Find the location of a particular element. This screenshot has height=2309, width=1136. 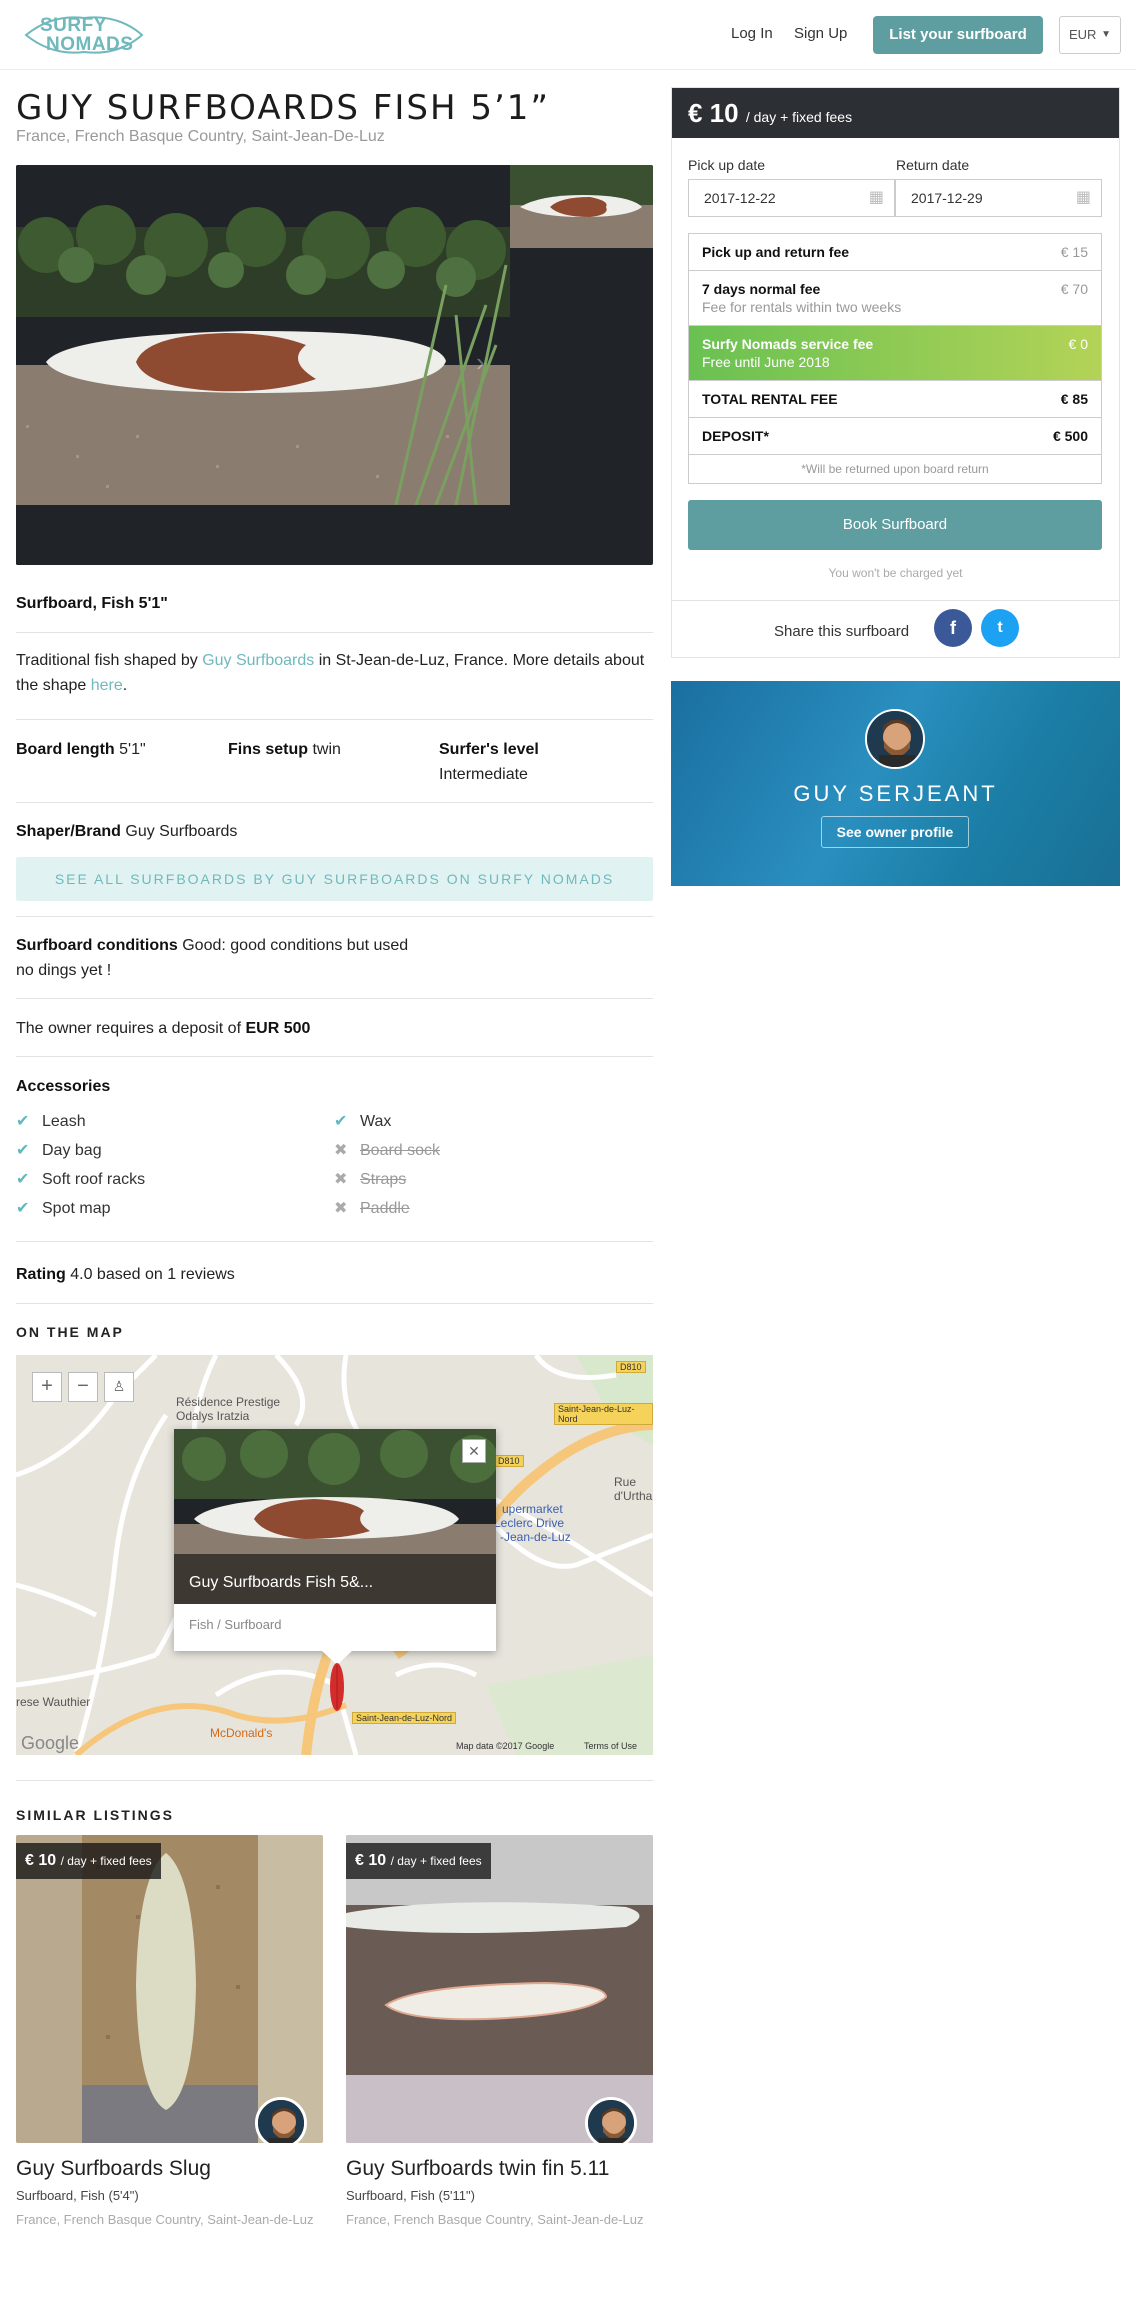

shaper-link: Guy Surfboards is located at coordinates (258, 660).